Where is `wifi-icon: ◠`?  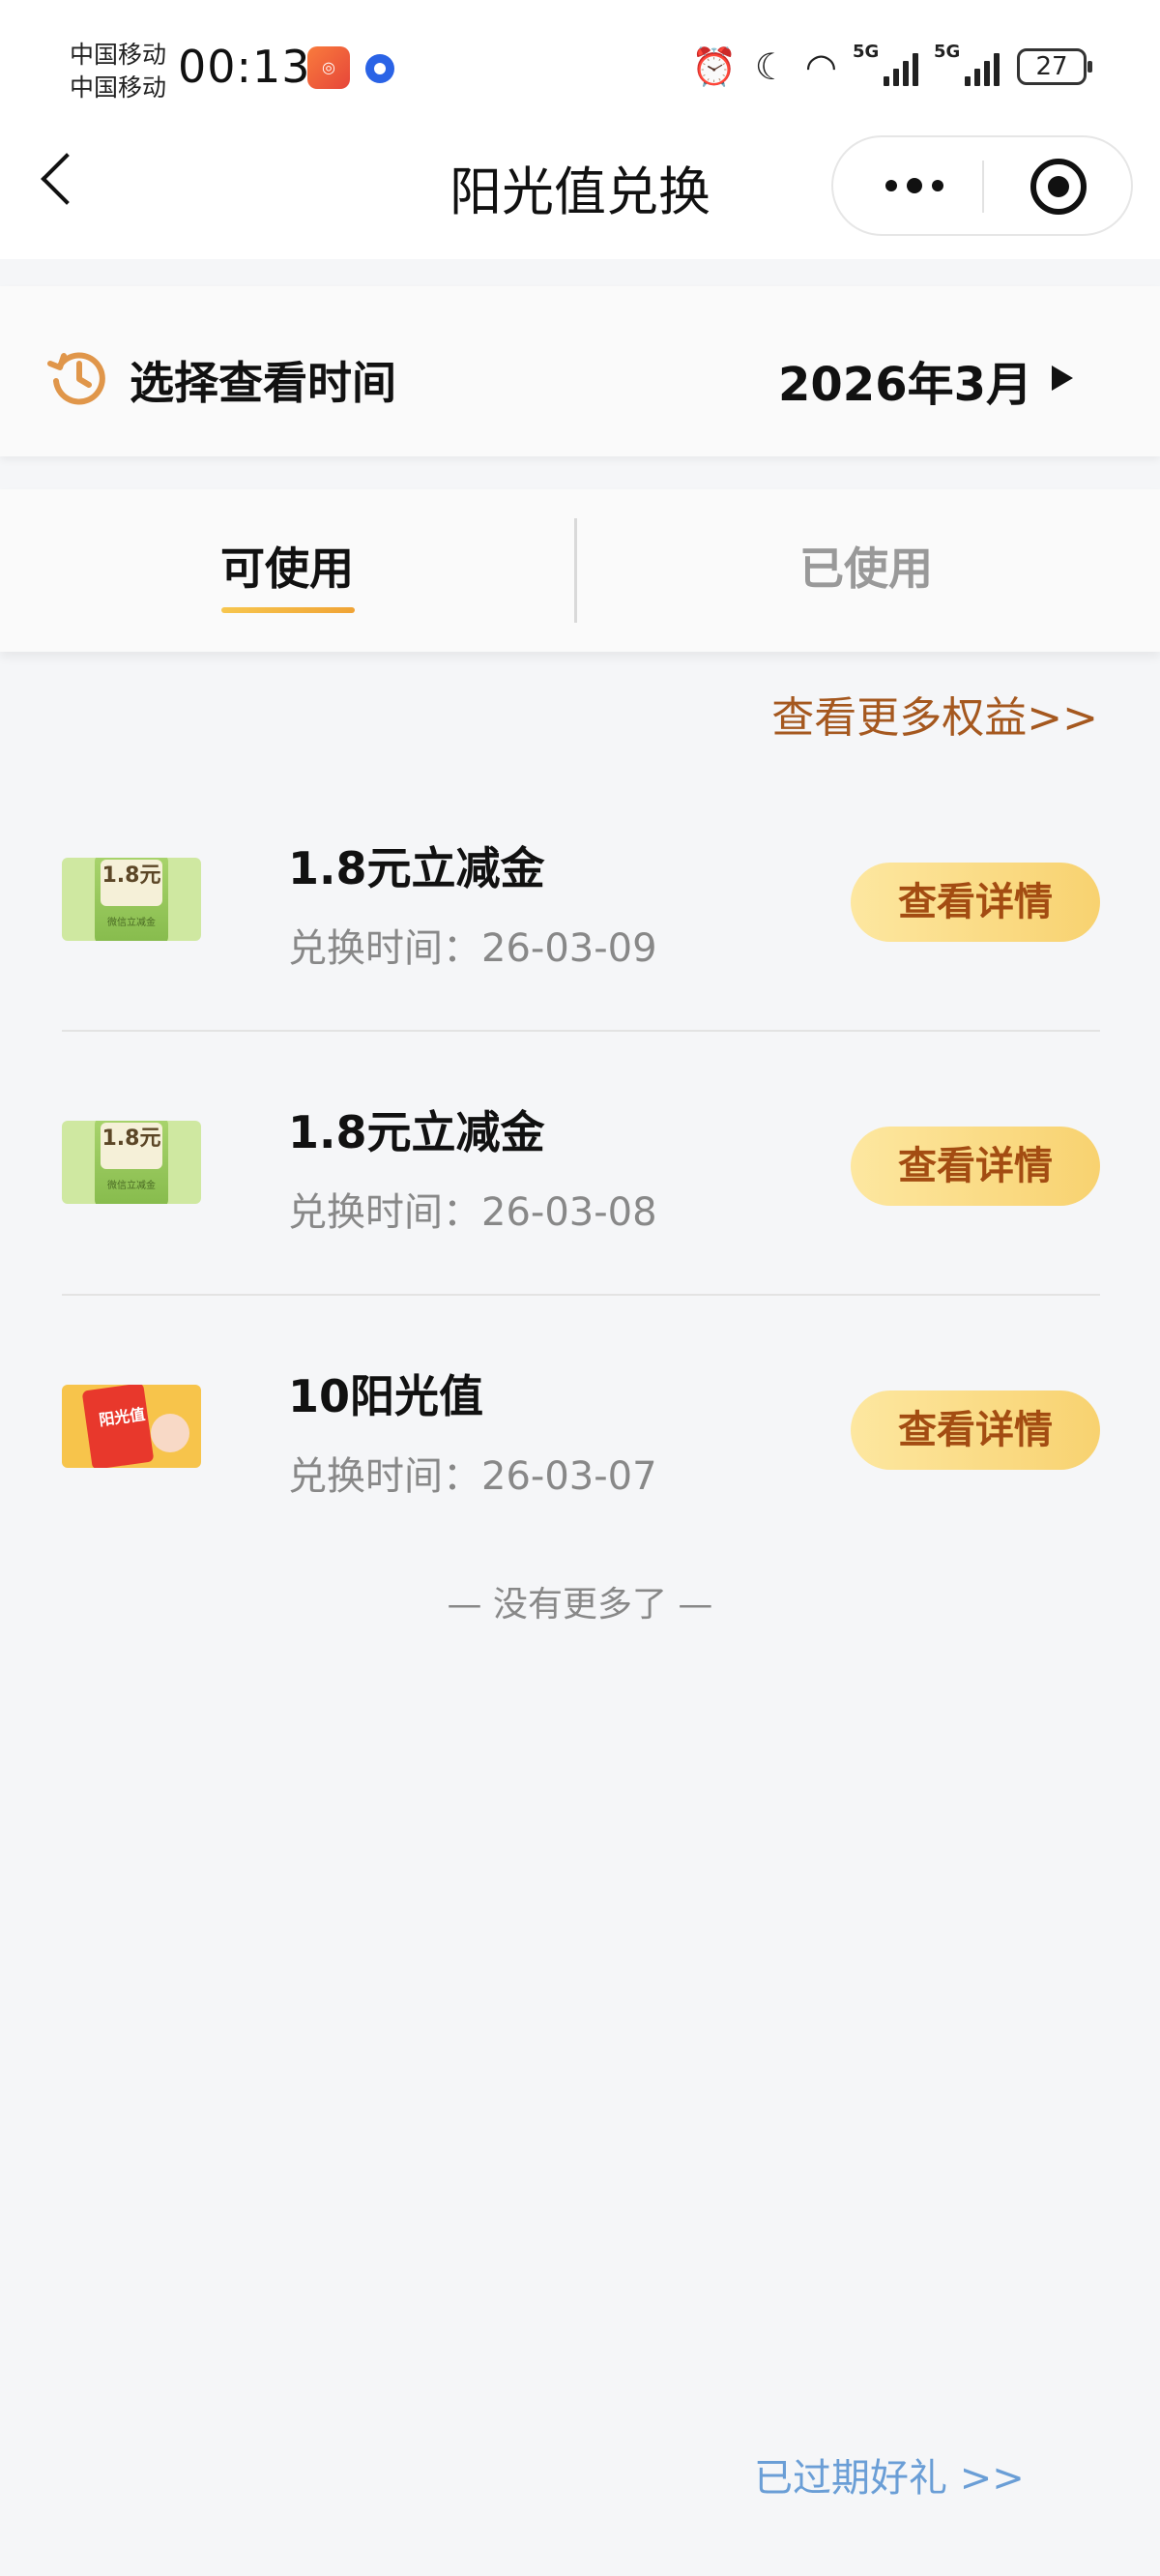 wifi-icon: ◠ is located at coordinates (821, 66).